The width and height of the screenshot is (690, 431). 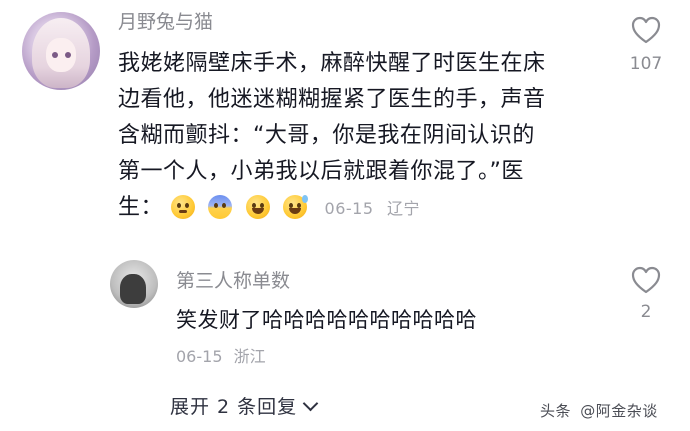 What do you see at coordinates (296, 207) in the screenshot?
I see `sweat-emoji-icon` at bounding box center [296, 207].